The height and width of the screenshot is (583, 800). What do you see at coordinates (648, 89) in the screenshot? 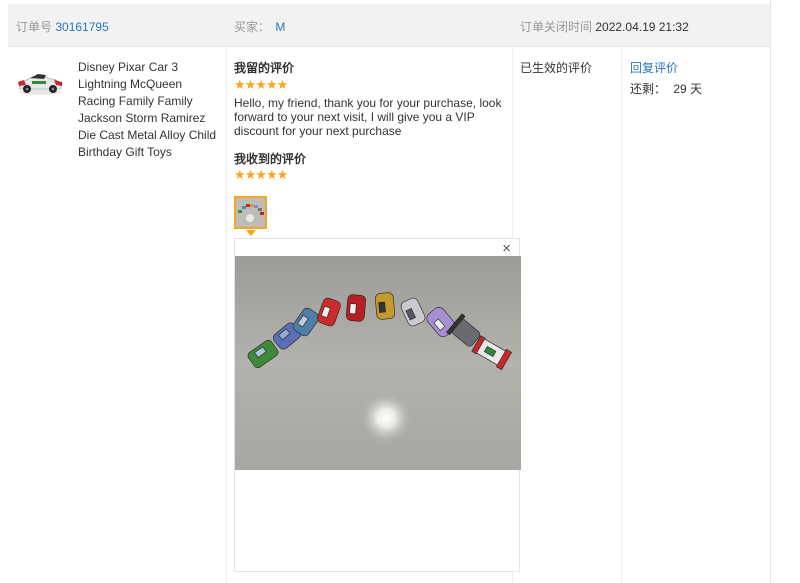
I see `remaining-label: 还剩：` at bounding box center [648, 89].